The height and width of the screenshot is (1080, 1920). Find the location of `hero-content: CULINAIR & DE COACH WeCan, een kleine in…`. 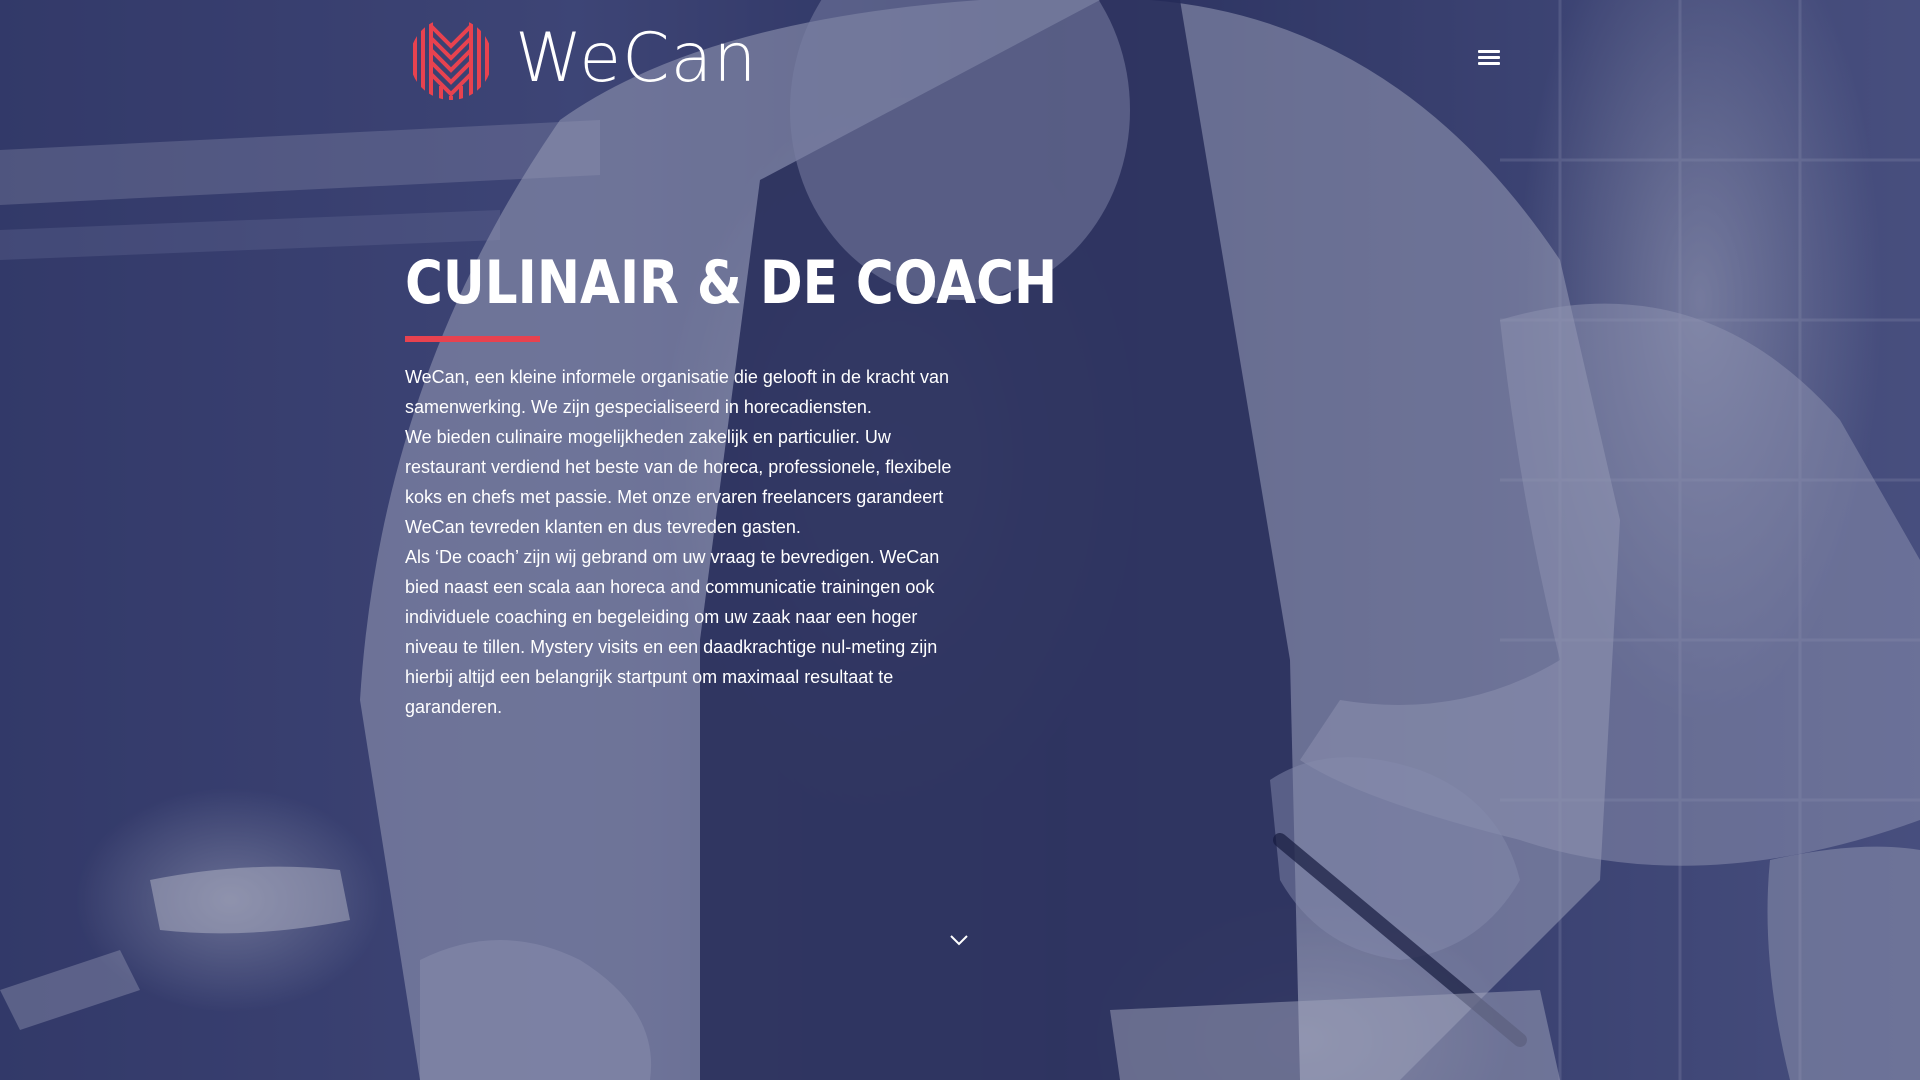

hero-content: CULINAIR & DE COACH WeCan, een kleine in… is located at coordinates (731, 485).